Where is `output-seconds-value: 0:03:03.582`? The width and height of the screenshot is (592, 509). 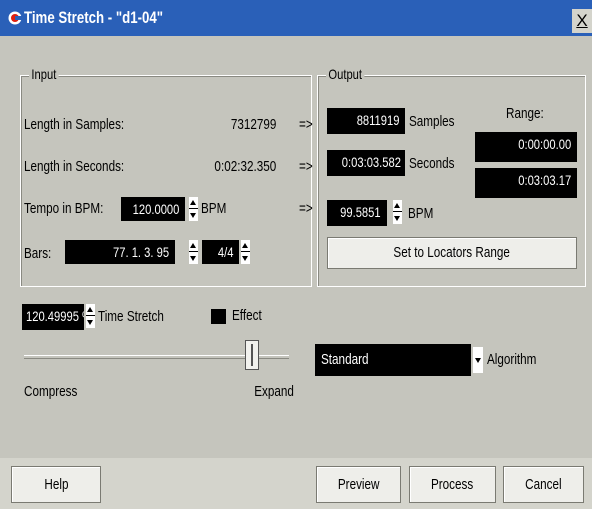 output-seconds-value: 0:03:03.582 is located at coordinates (371, 162).